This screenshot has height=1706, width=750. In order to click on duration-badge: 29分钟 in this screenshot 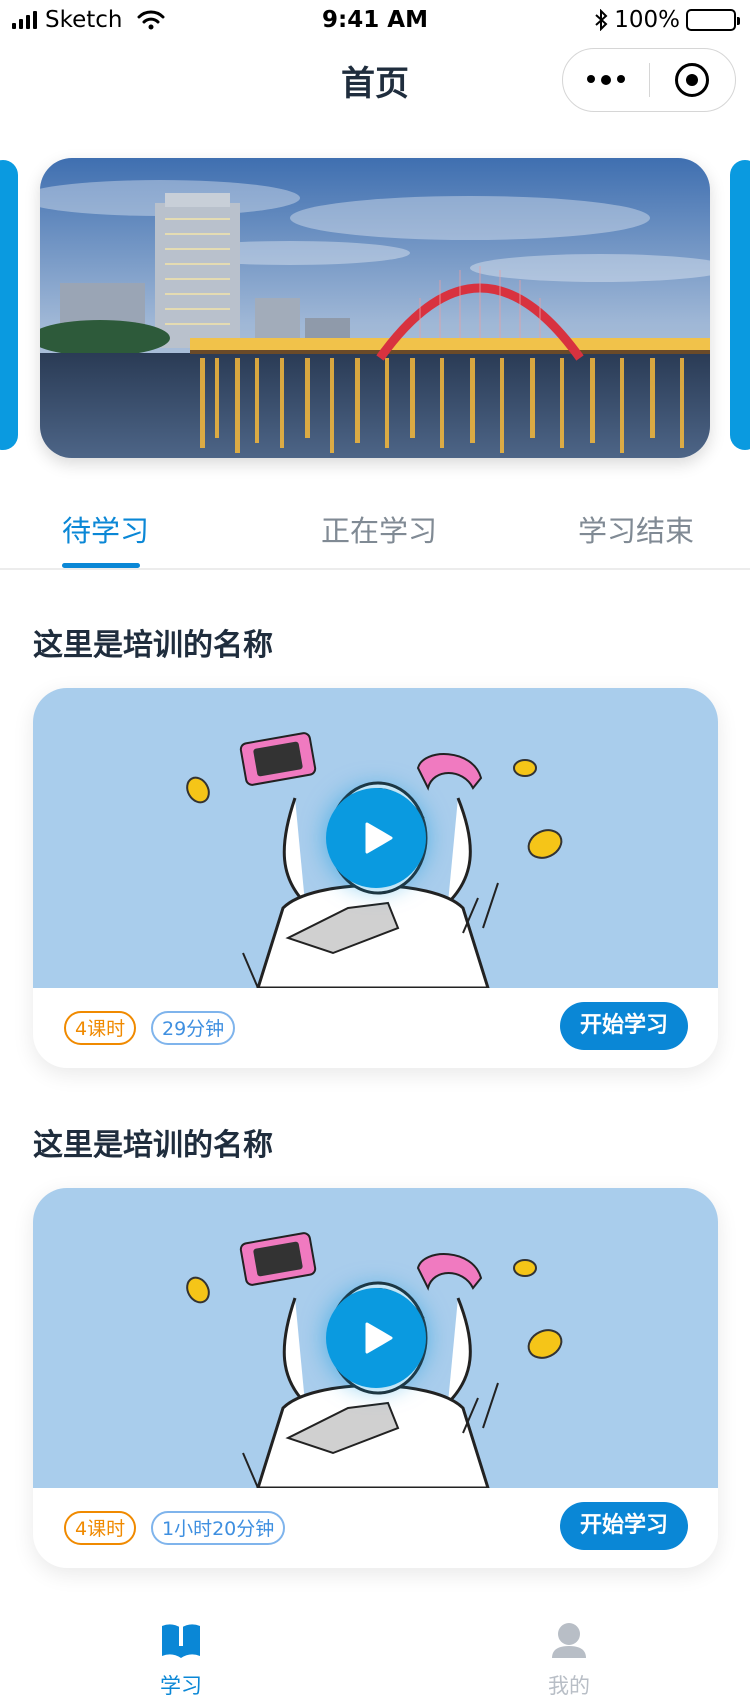, I will do `click(193, 1028)`.